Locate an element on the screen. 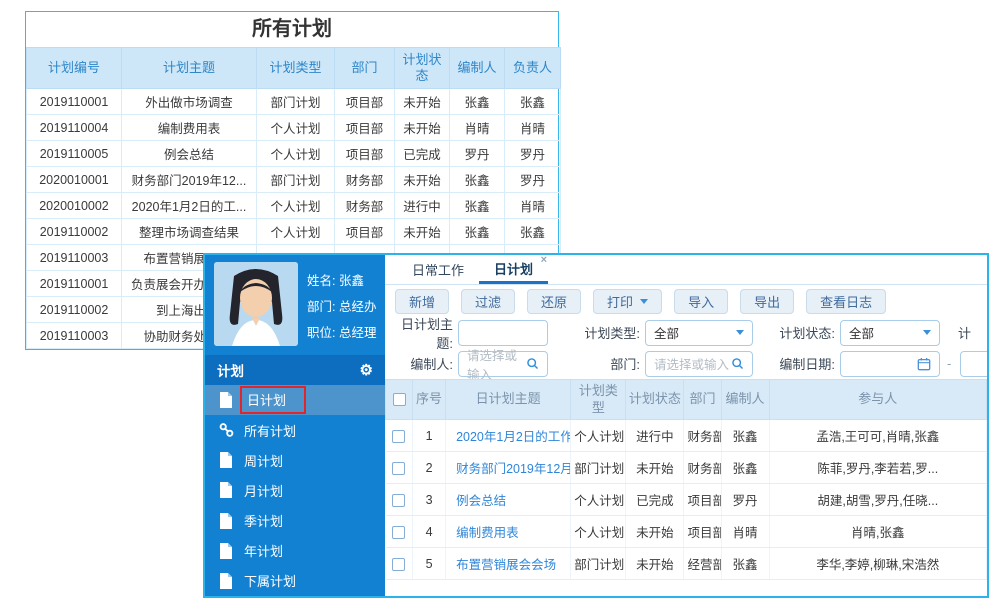 This screenshot has width=1000, height=600. cell-type: 个人计划 is located at coordinates (598, 499).